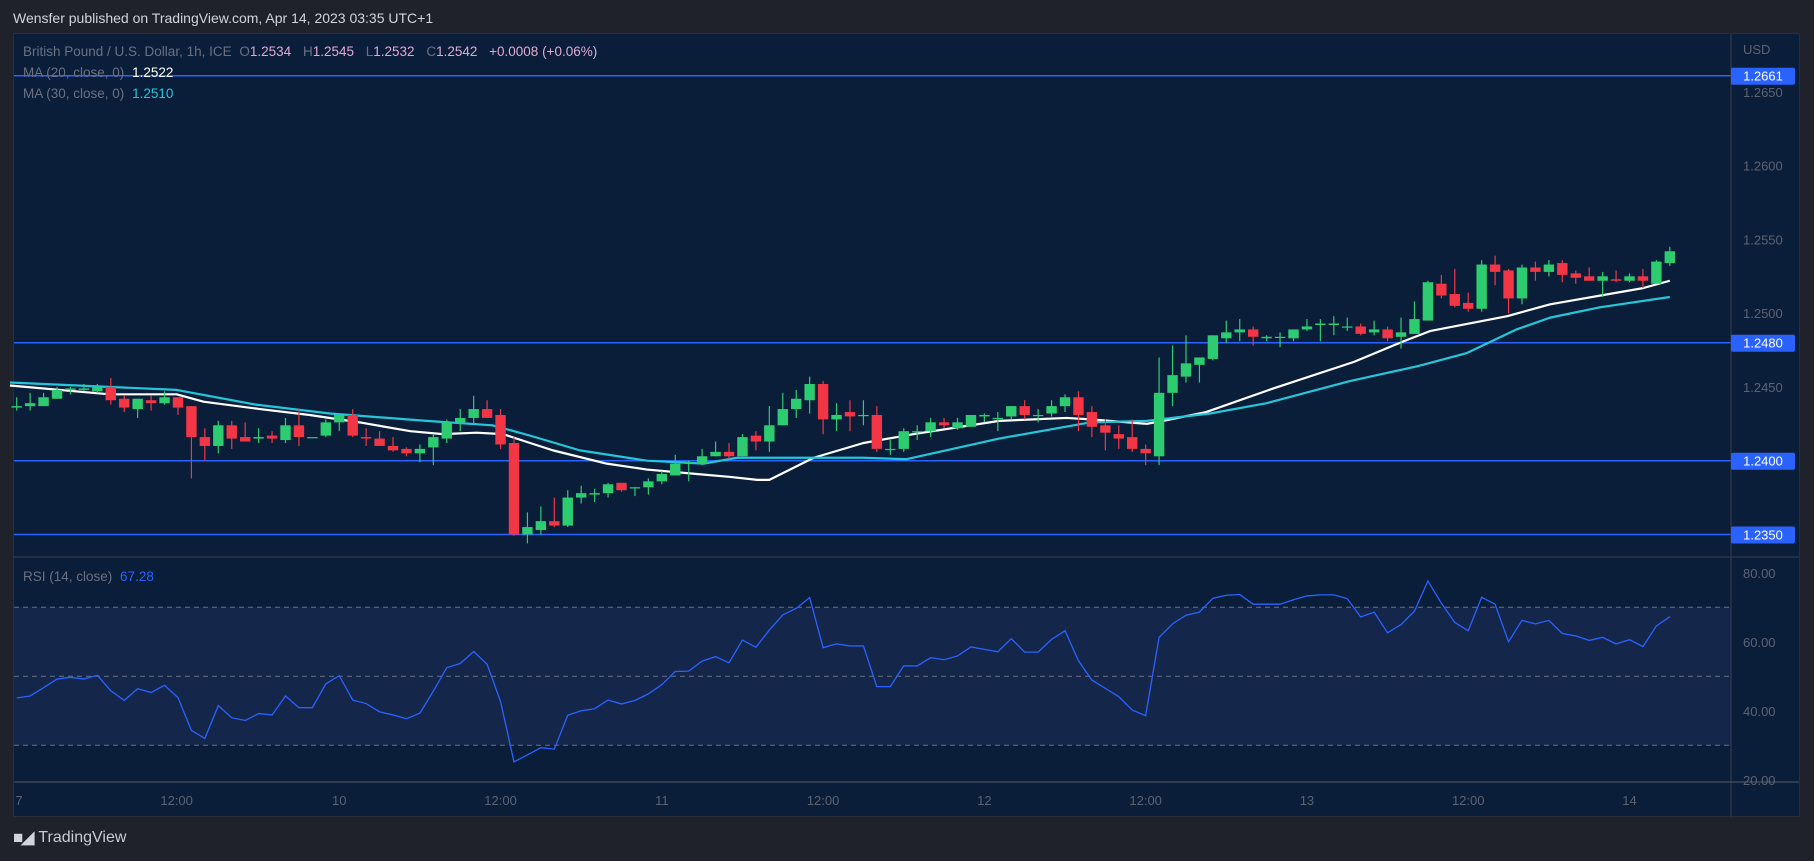 This screenshot has width=1814, height=861. Describe the element at coordinates (68, 576) in the screenshot. I see `rsi-label: RSI (14, close)` at that location.